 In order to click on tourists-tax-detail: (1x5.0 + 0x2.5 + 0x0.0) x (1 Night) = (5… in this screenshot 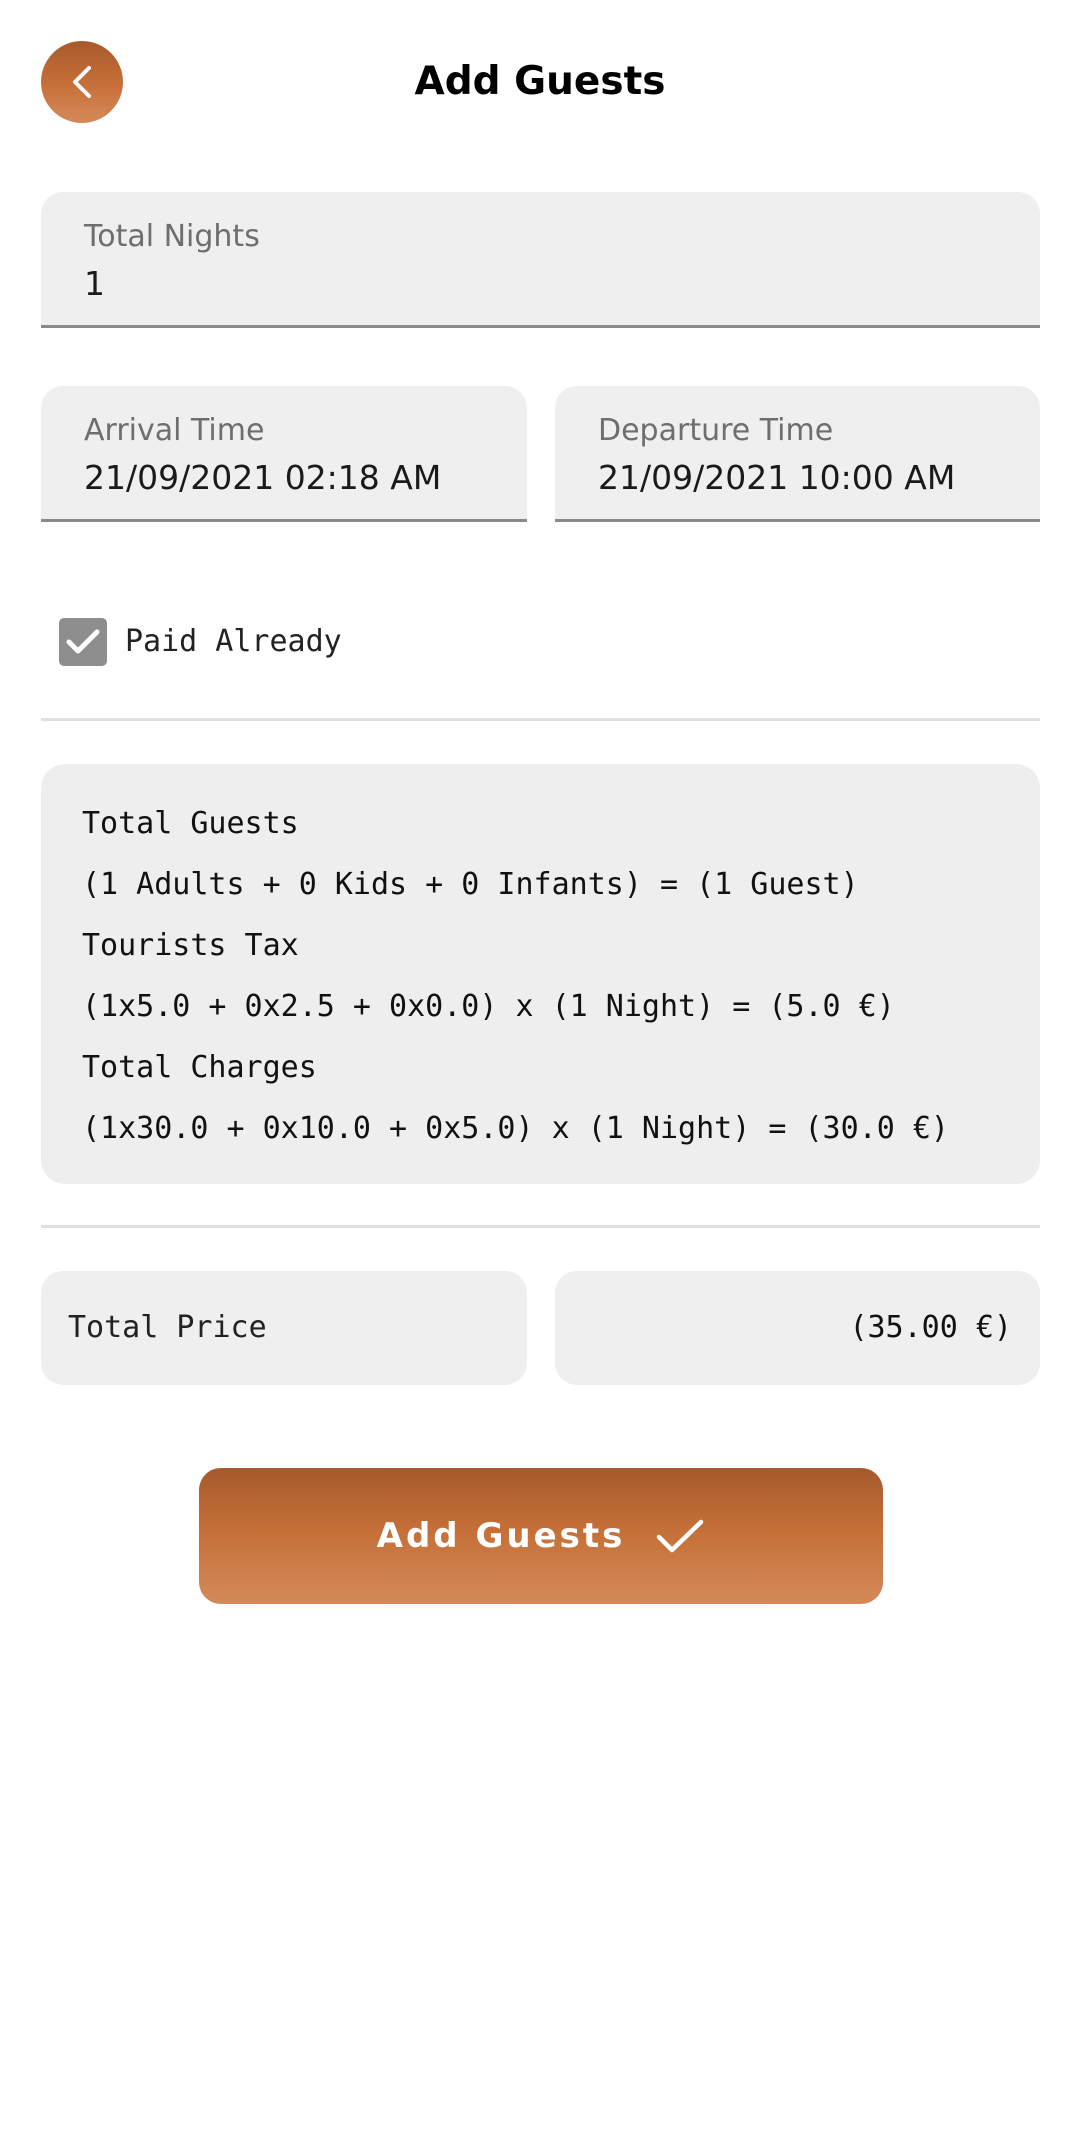, I will do `click(488, 1006)`.